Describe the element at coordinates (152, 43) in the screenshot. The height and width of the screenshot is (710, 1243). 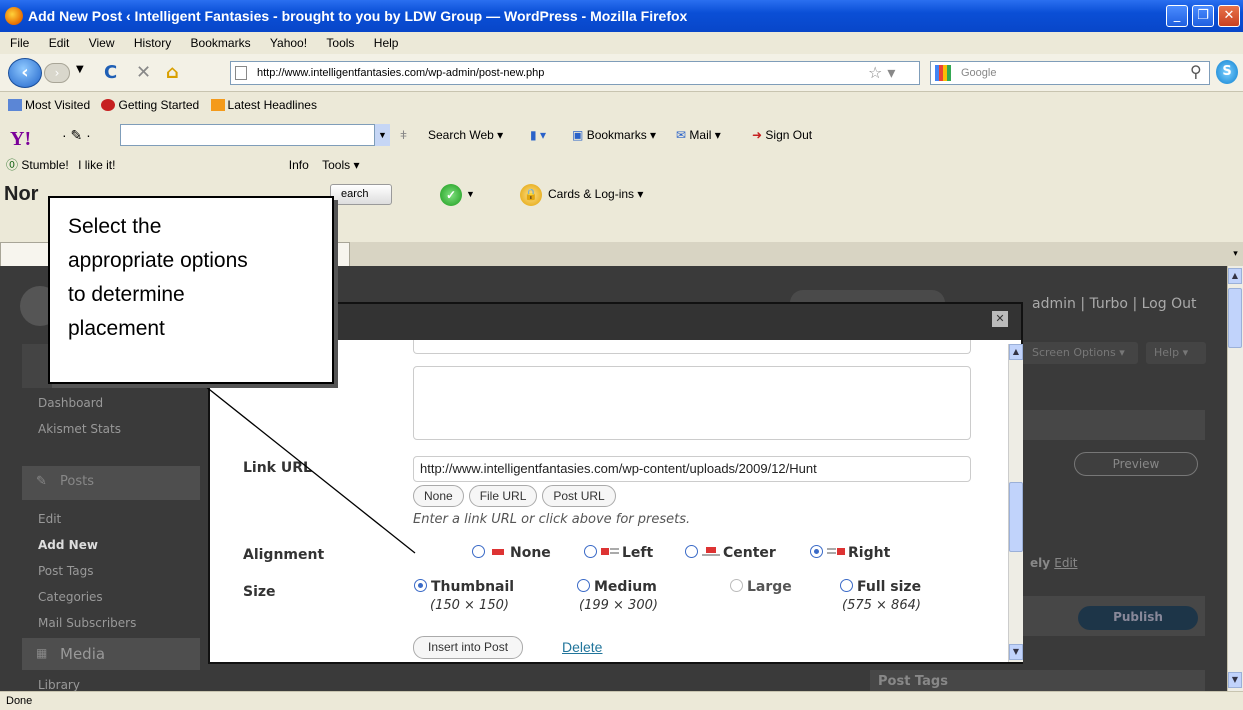
I see `menu-history: History` at that location.